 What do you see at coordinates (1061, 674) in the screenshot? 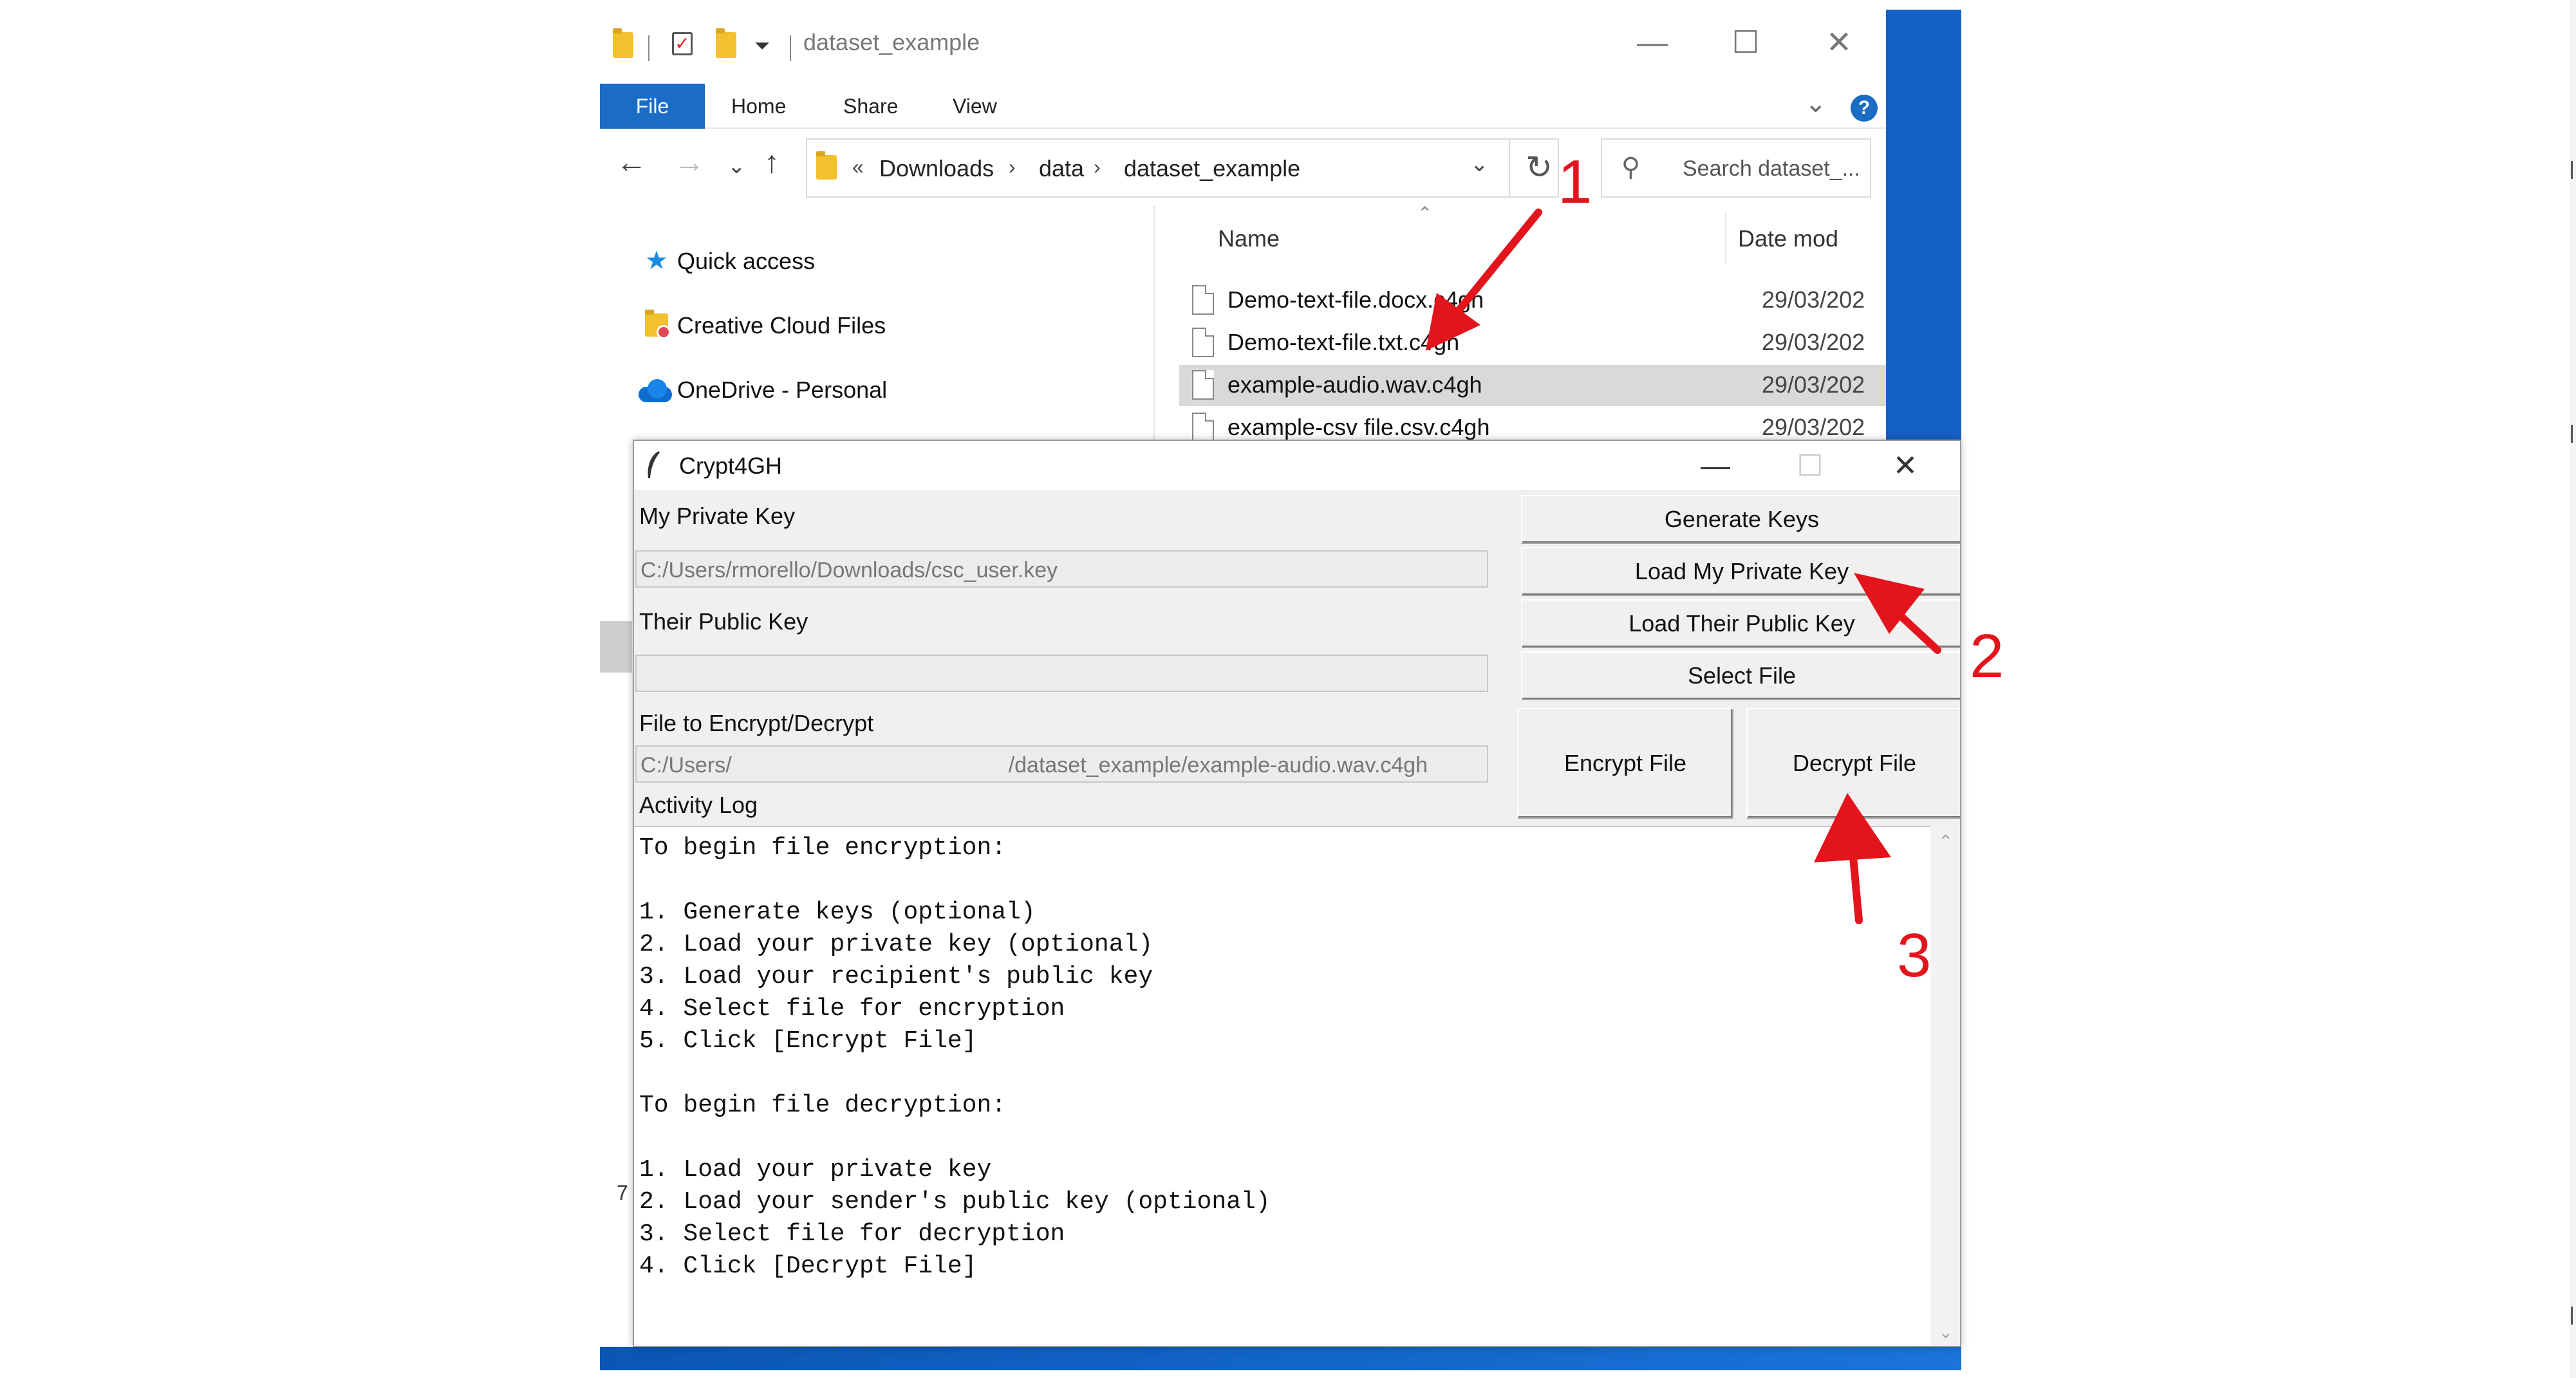
I see `public-key-field` at bounding box center [1061, 674].